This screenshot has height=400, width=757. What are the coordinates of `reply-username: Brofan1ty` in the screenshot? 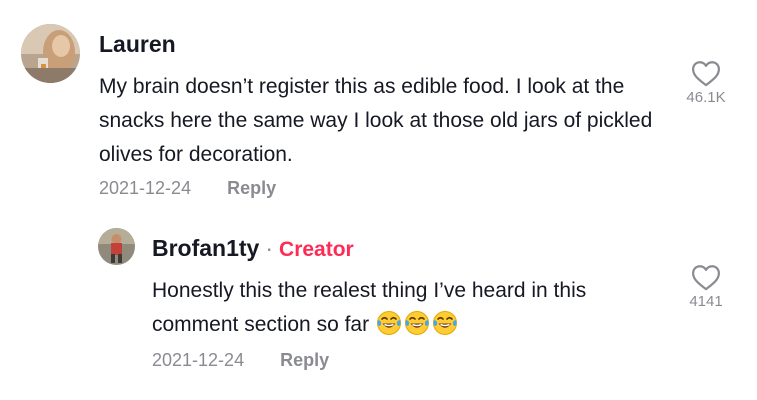 It's located at (205, 248).